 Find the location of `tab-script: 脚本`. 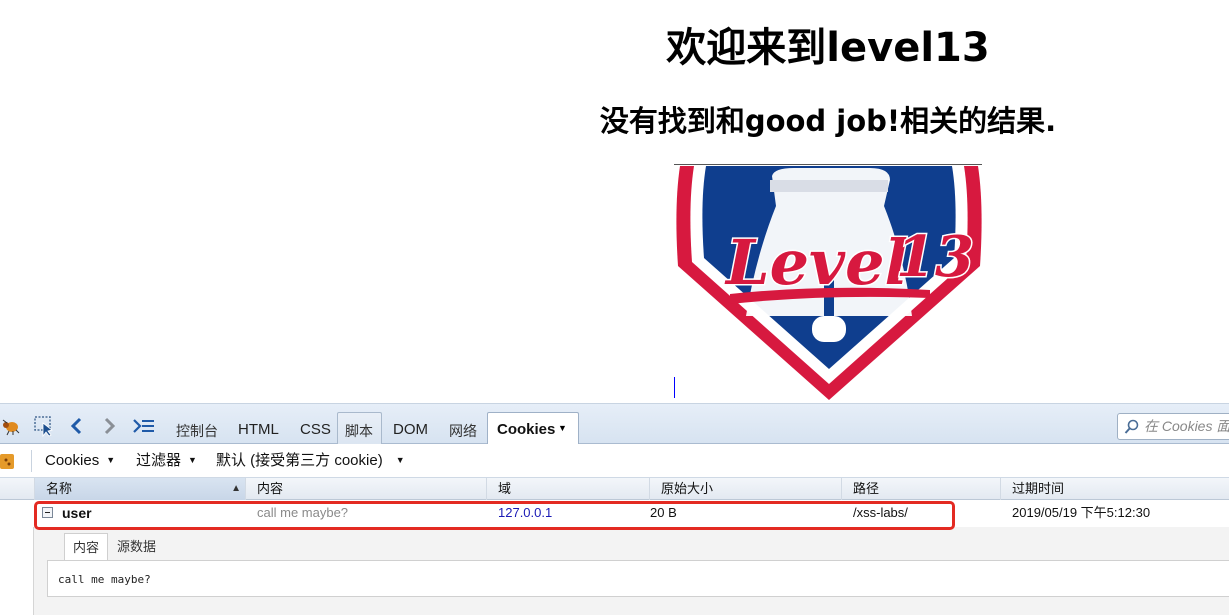

tab-script: 脚本 is located at coordinates (359, 431).